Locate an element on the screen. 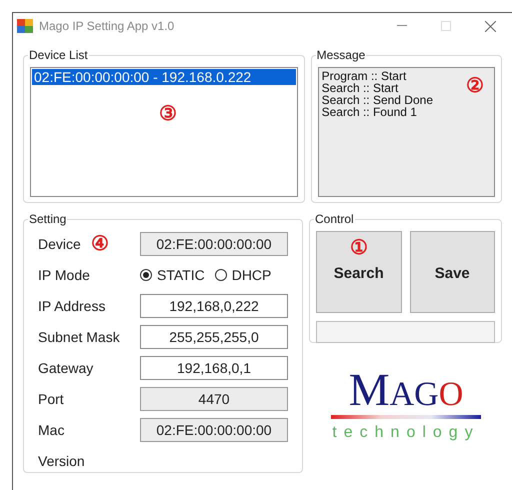  field-label: Device is located at coordinates (59, 244).